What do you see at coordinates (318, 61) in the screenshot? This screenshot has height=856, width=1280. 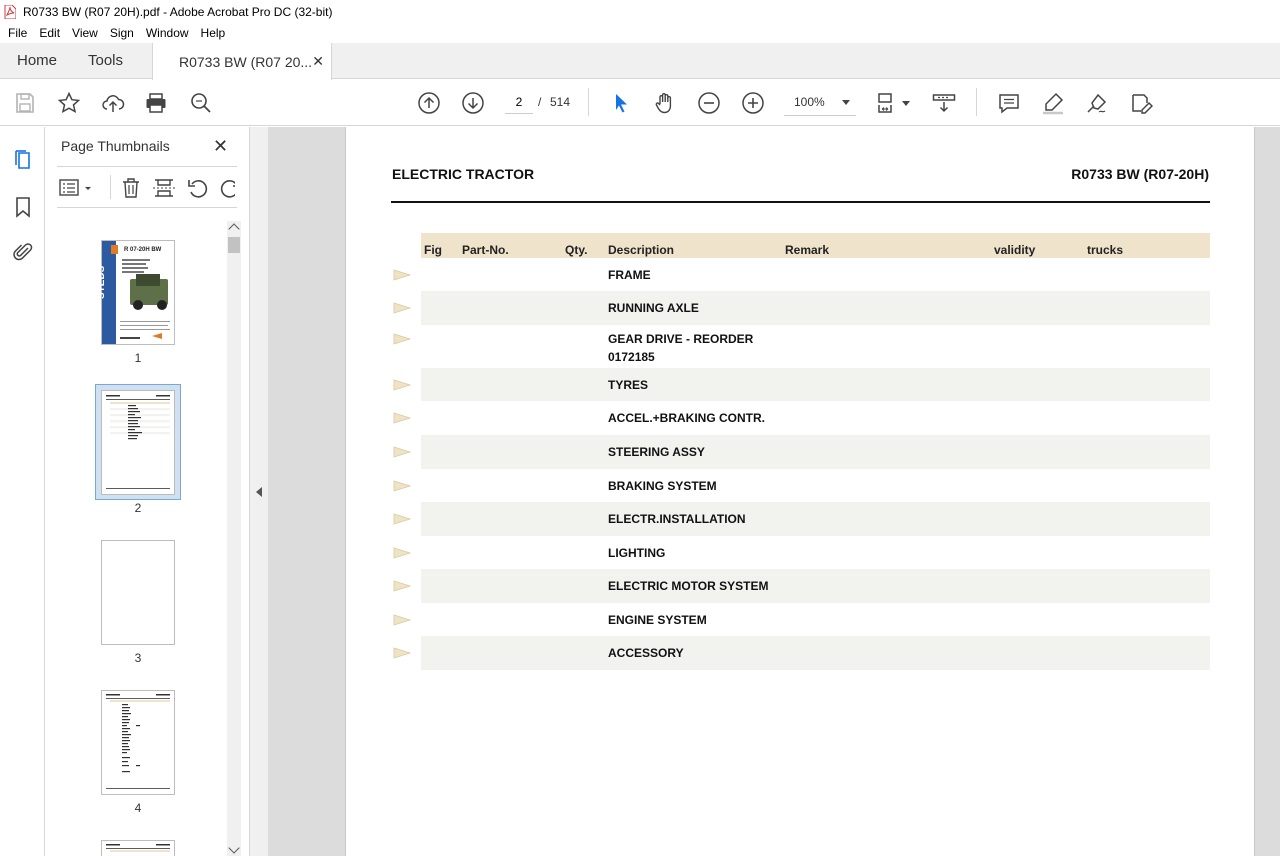 I see `close-tab-icon: ✕` at bounding box center [318, 61].